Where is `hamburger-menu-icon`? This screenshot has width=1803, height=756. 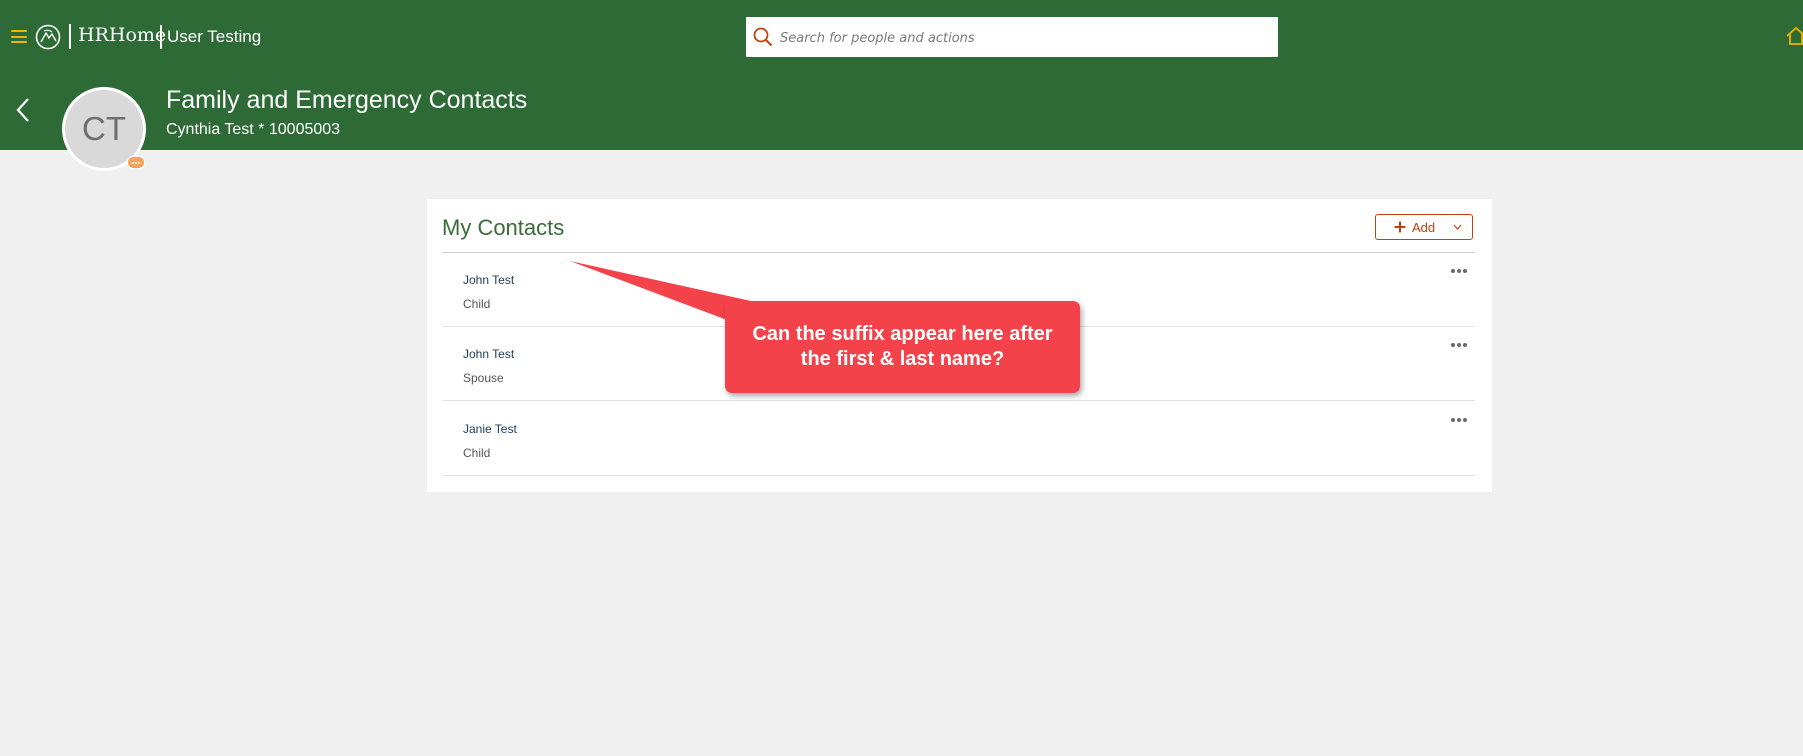 hamburger-menu-icon is located at coordinates (19, 36).